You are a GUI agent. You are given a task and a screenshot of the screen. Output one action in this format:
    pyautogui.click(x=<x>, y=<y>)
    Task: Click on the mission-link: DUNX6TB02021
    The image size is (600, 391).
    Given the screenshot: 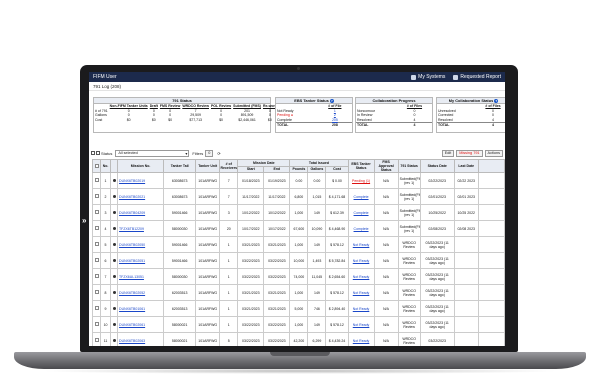 What is the action you would take?
    pyautogui.click(x=141, y=196)
    